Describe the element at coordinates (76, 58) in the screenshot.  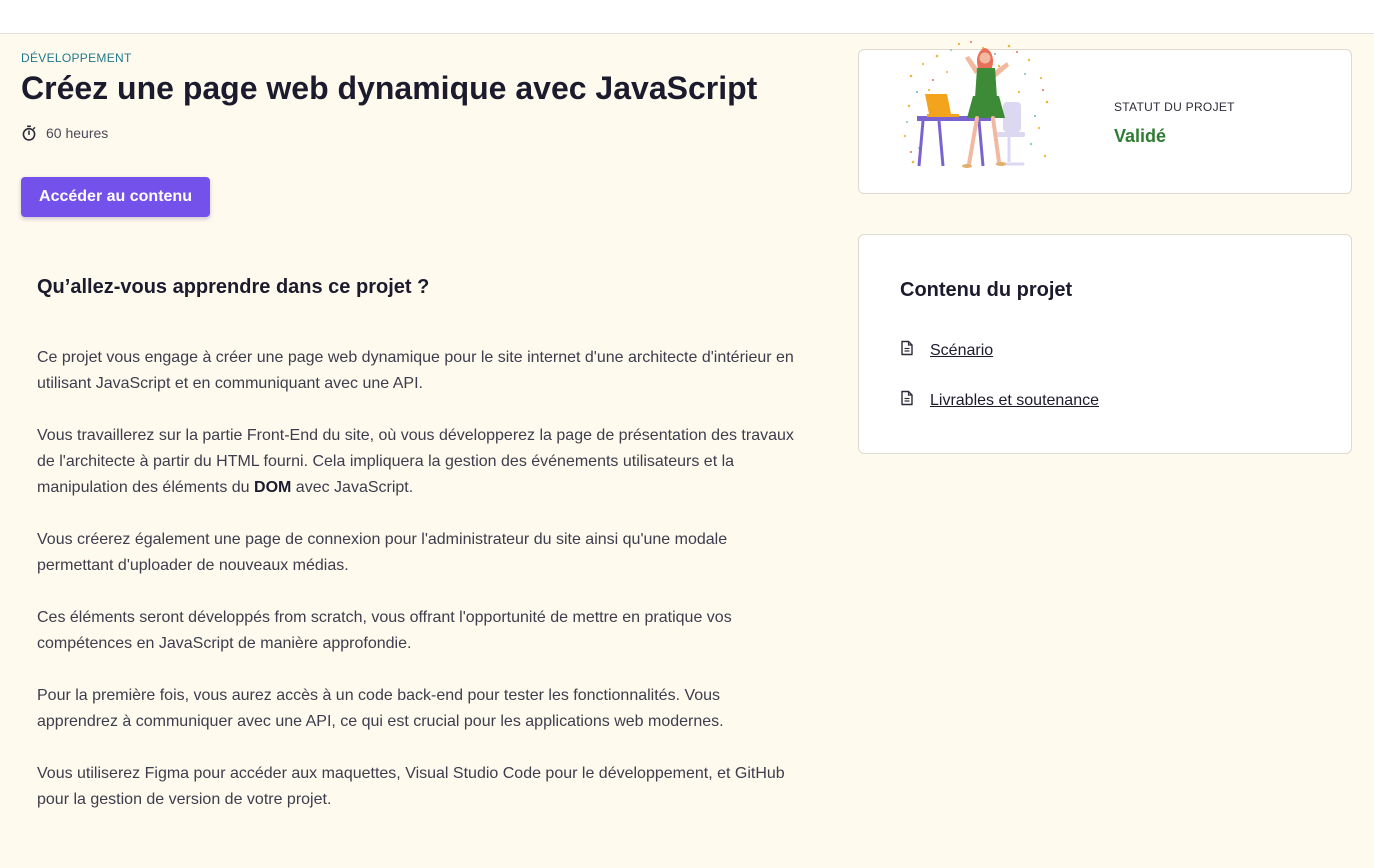
I see `project-category: DÉVELOPPEMENT` at that location.